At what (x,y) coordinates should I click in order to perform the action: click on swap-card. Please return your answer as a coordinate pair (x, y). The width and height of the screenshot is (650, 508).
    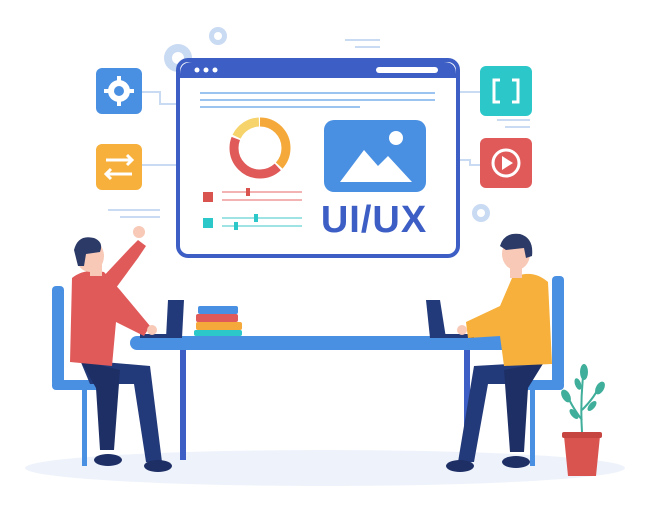
    Looking at the image, I should click on (119, 167).